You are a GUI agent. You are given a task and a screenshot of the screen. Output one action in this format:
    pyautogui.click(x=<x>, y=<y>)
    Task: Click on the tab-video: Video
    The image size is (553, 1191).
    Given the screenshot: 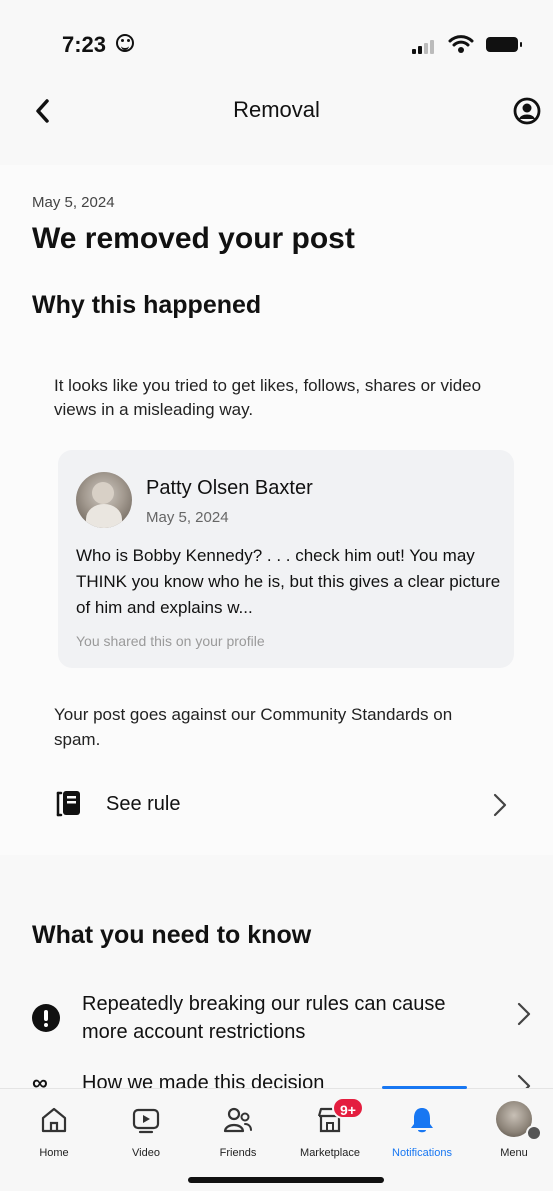 What is the action you would take?
    pyautogui.click(x=146, y=1129)
    